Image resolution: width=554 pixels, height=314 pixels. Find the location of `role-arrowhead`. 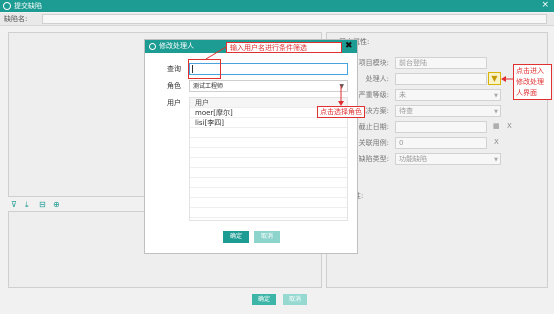

role-arrowhead is located at coordinates (341, 103).